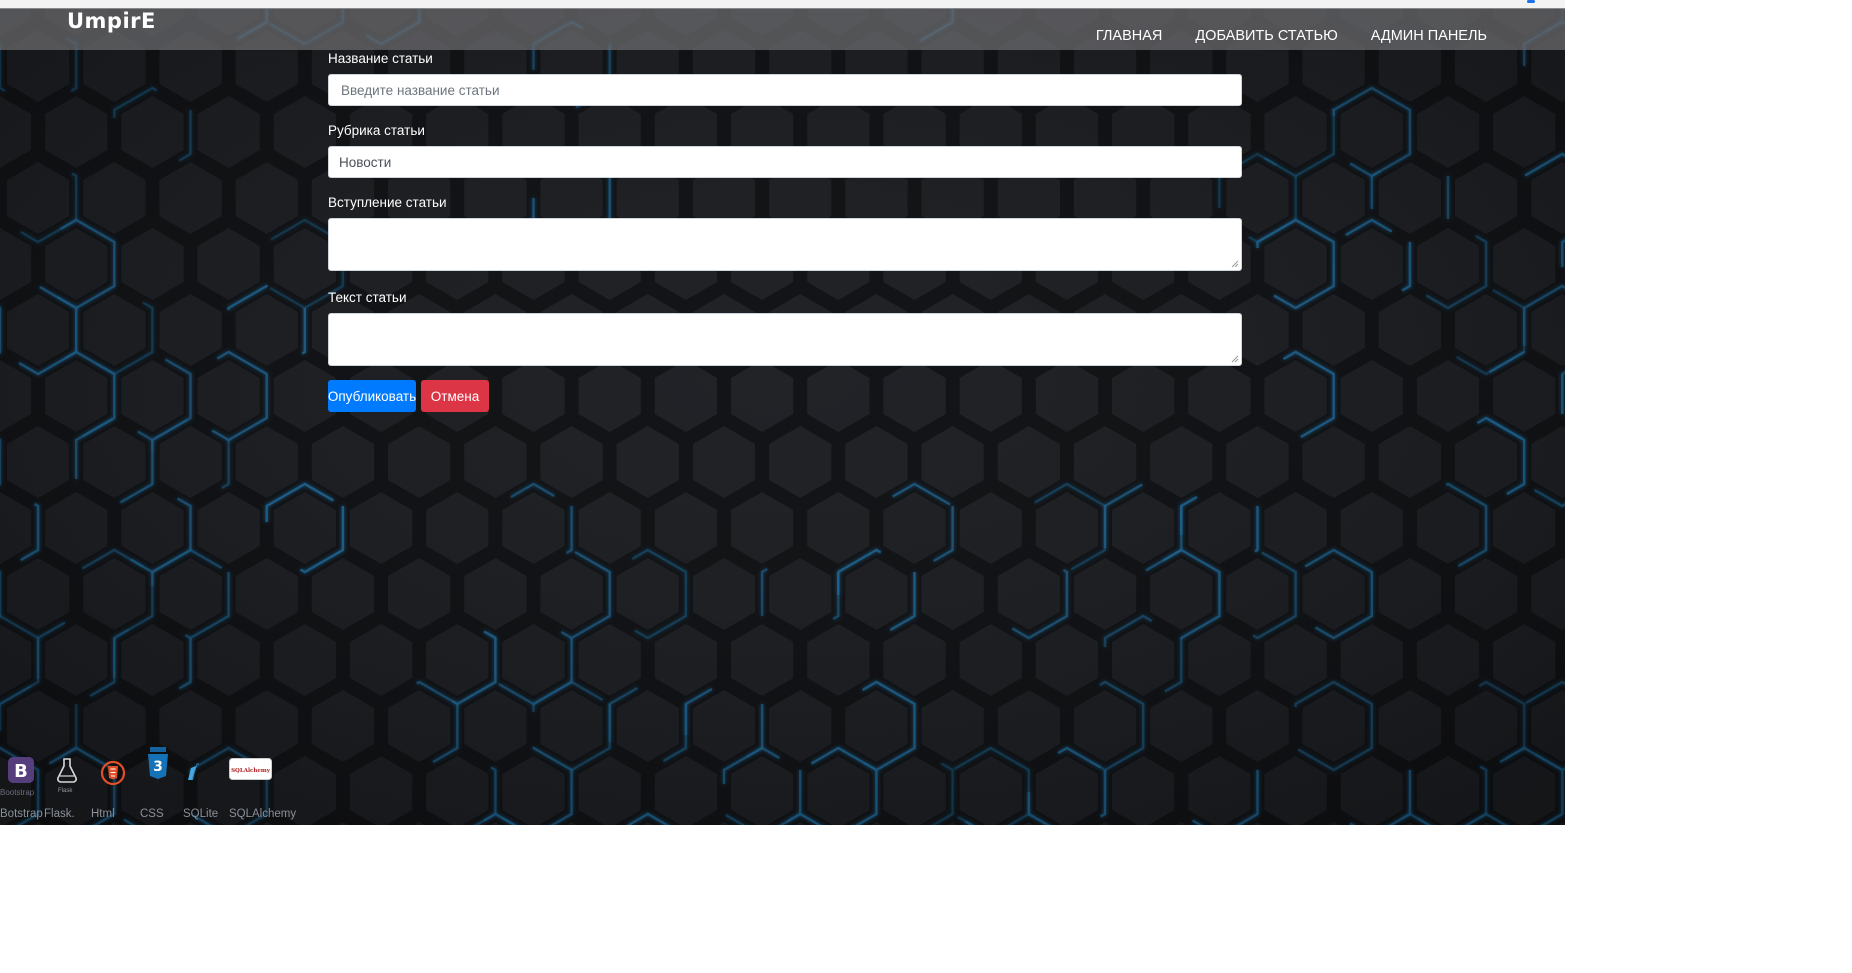 This screenshot has width=1852, height=973. I want to click on cancel-button: Отмена, so click(455, 396).